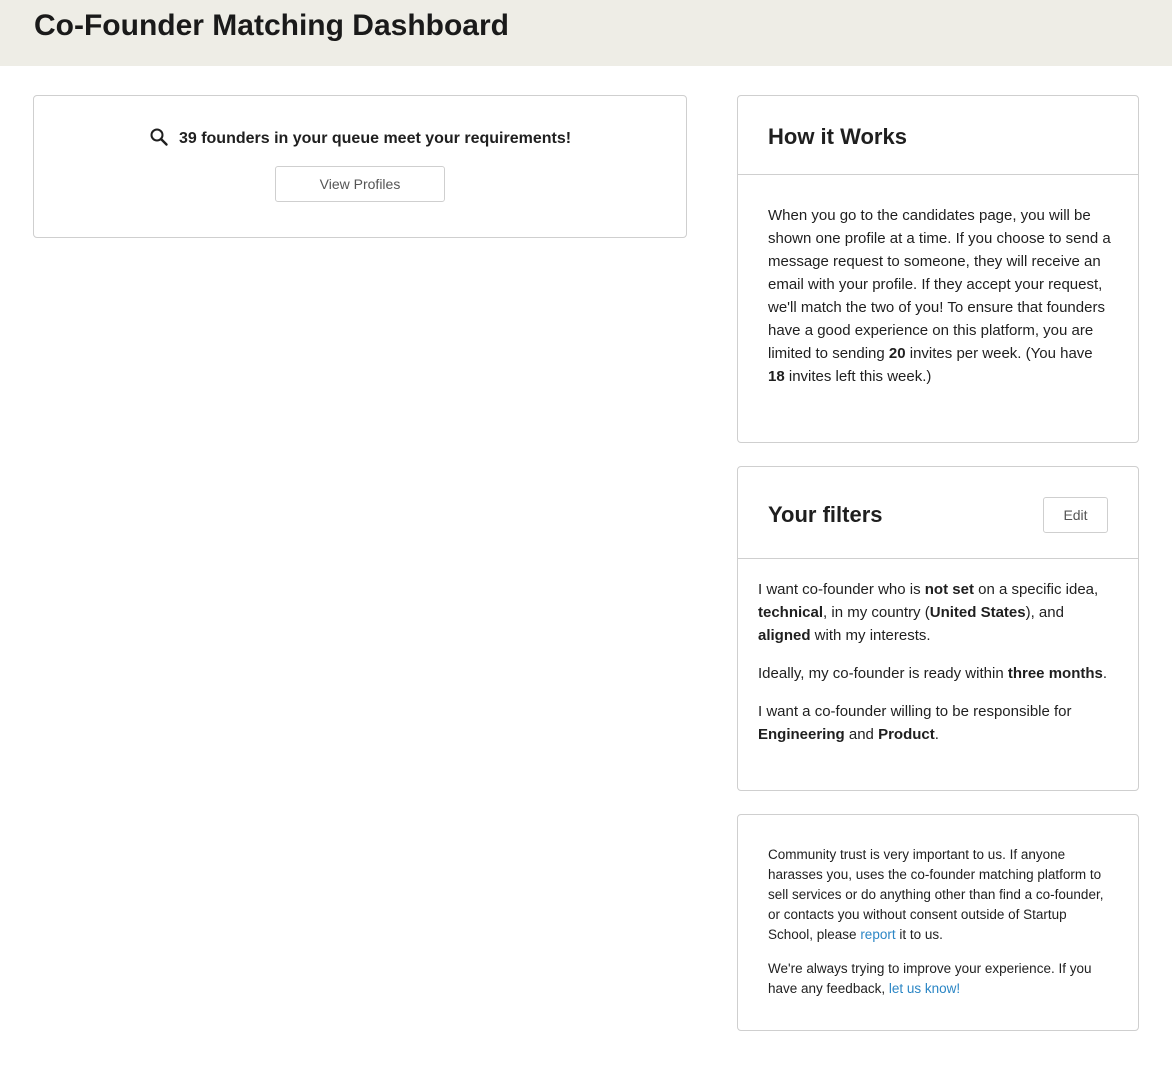 The image size is (1172, 1081). Describe the element at coordinates (801, 734) in the screenshot. I see `filter-area-engineering: Engineering` at that location.